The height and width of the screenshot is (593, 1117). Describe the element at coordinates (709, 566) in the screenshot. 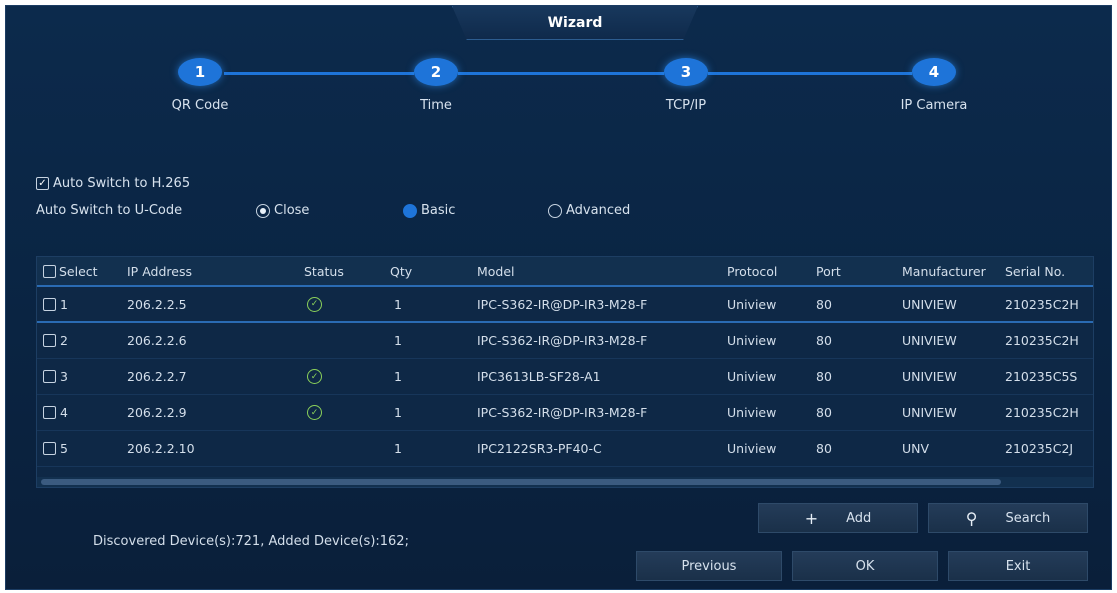

I see `previous-button: Previous` at that location.